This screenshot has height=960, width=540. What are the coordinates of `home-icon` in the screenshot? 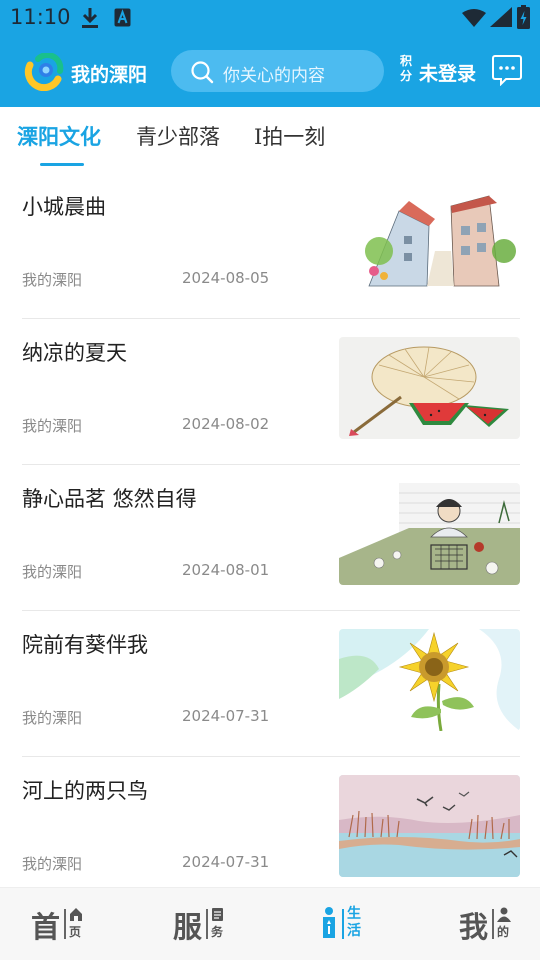 It's located at (76, 914).